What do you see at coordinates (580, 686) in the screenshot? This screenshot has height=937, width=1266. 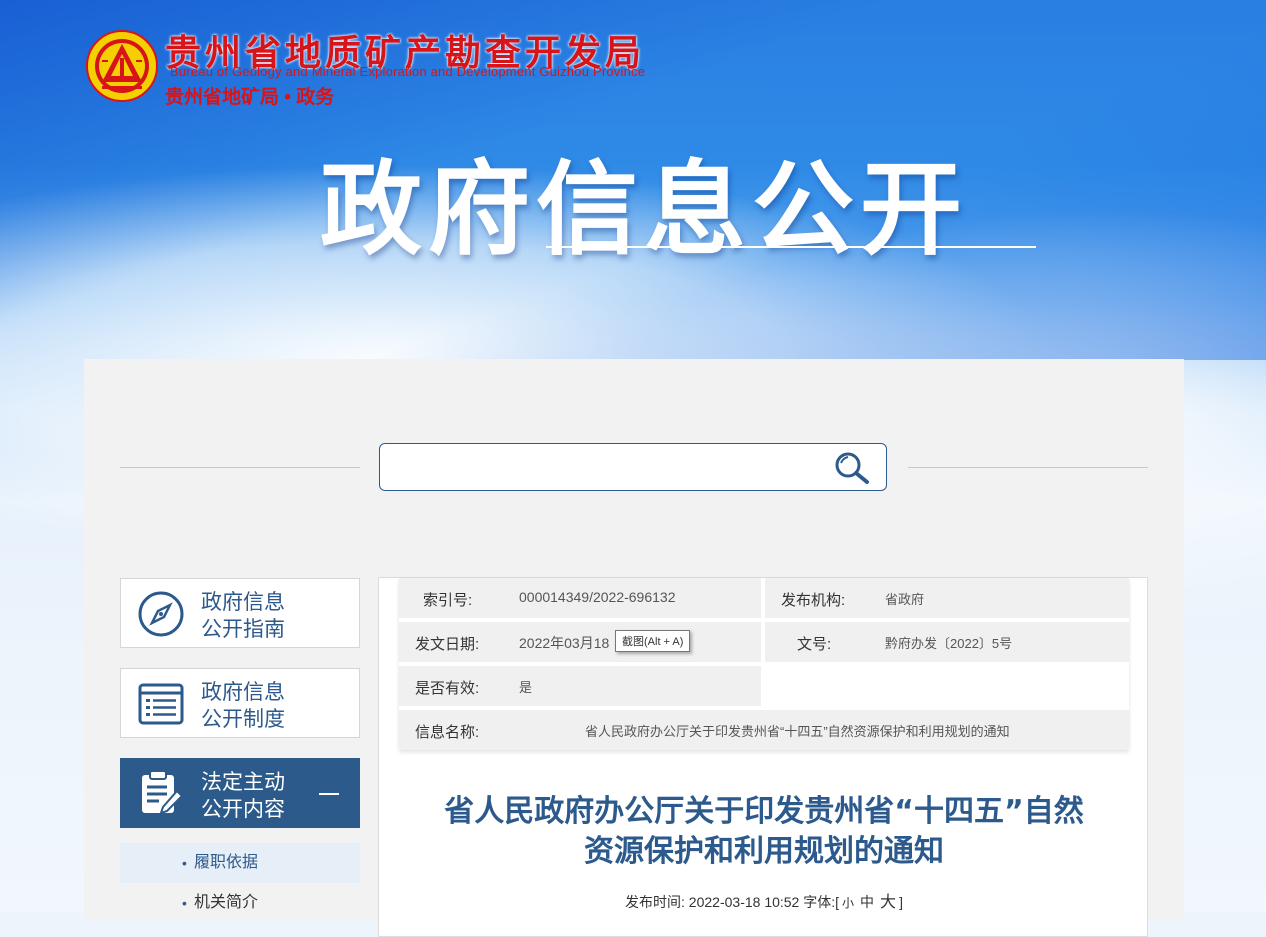 I see `meta-cell-valid: 是否有效: 是` at bounding box center [580, 686].